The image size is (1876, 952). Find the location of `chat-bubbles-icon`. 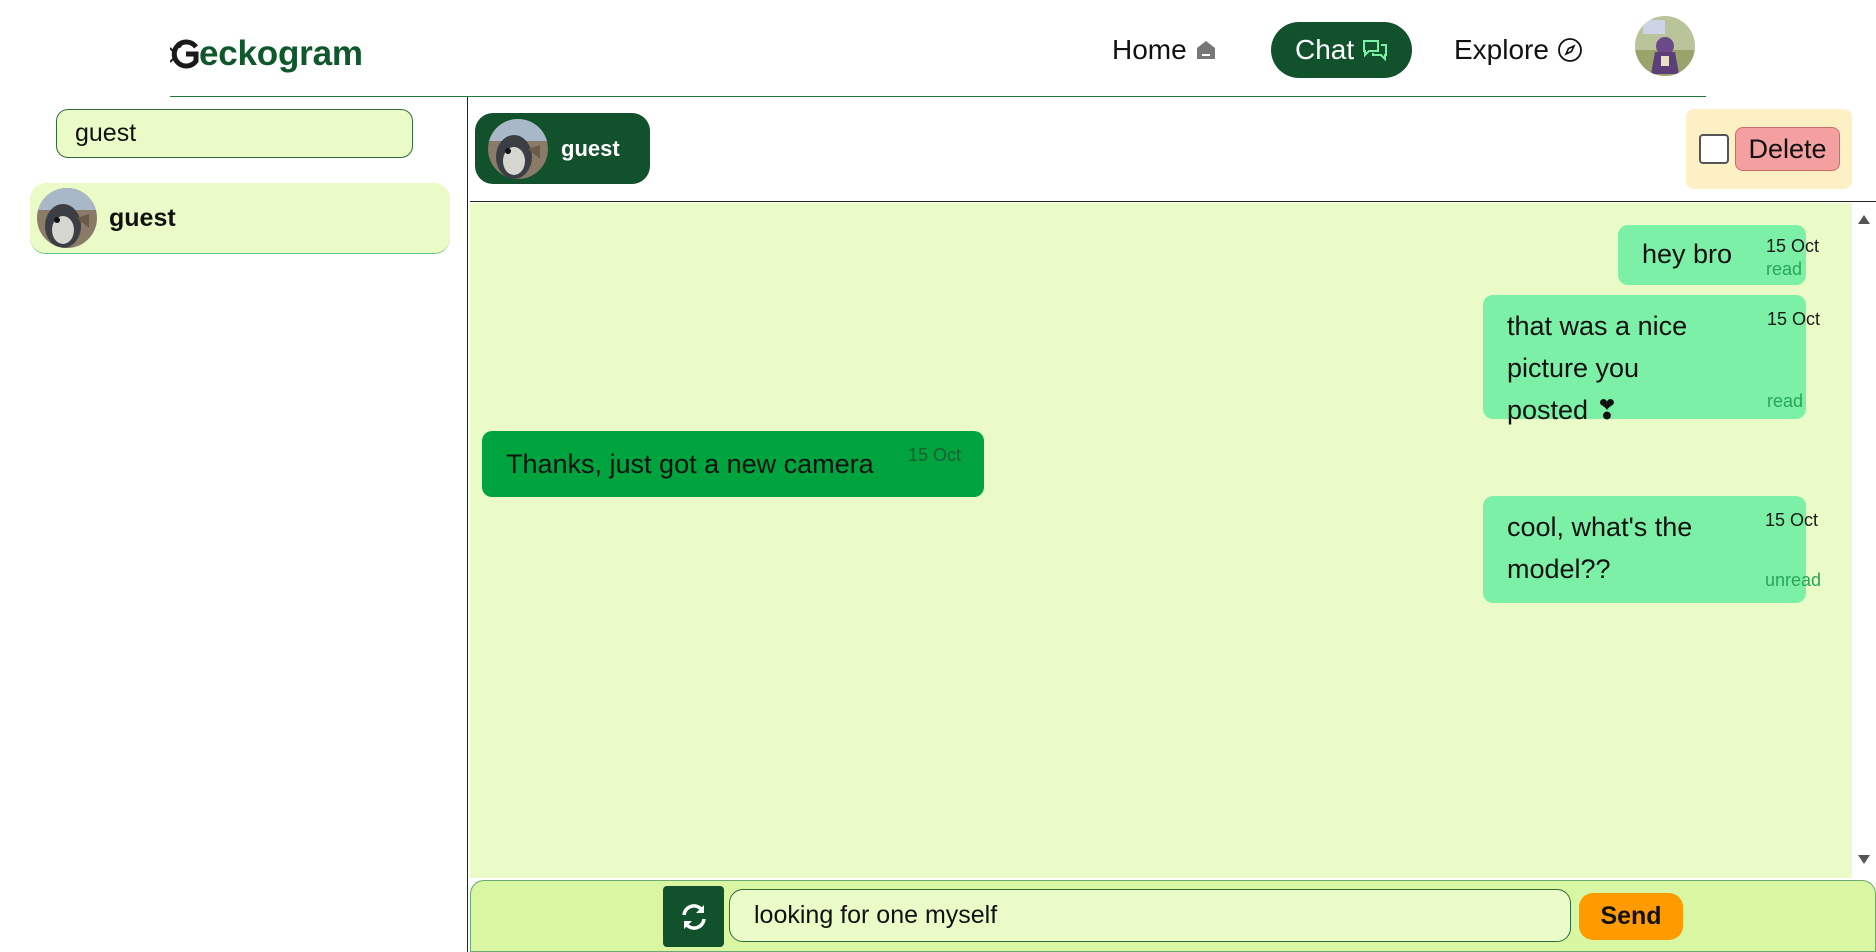

chat-bubbles-icon is located at coordinates (1375, 50).